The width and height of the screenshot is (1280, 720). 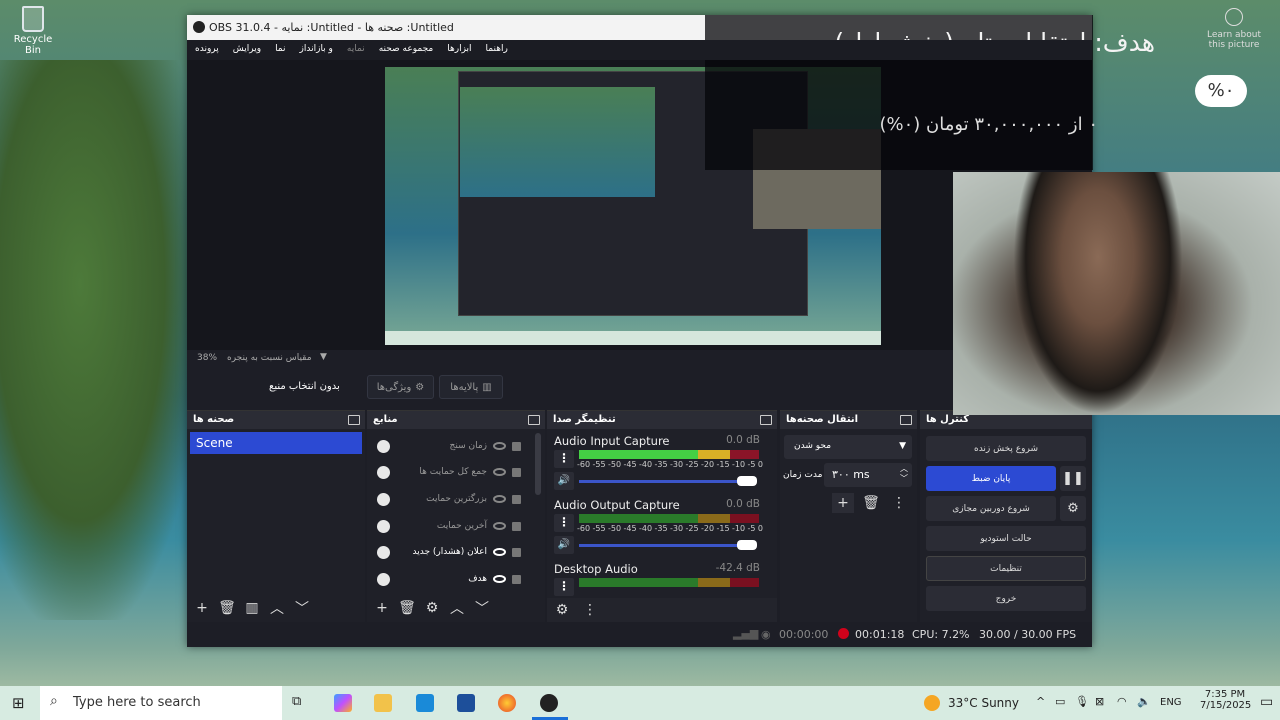 I want to click on webcam-person, so click(x=1098, y=293).